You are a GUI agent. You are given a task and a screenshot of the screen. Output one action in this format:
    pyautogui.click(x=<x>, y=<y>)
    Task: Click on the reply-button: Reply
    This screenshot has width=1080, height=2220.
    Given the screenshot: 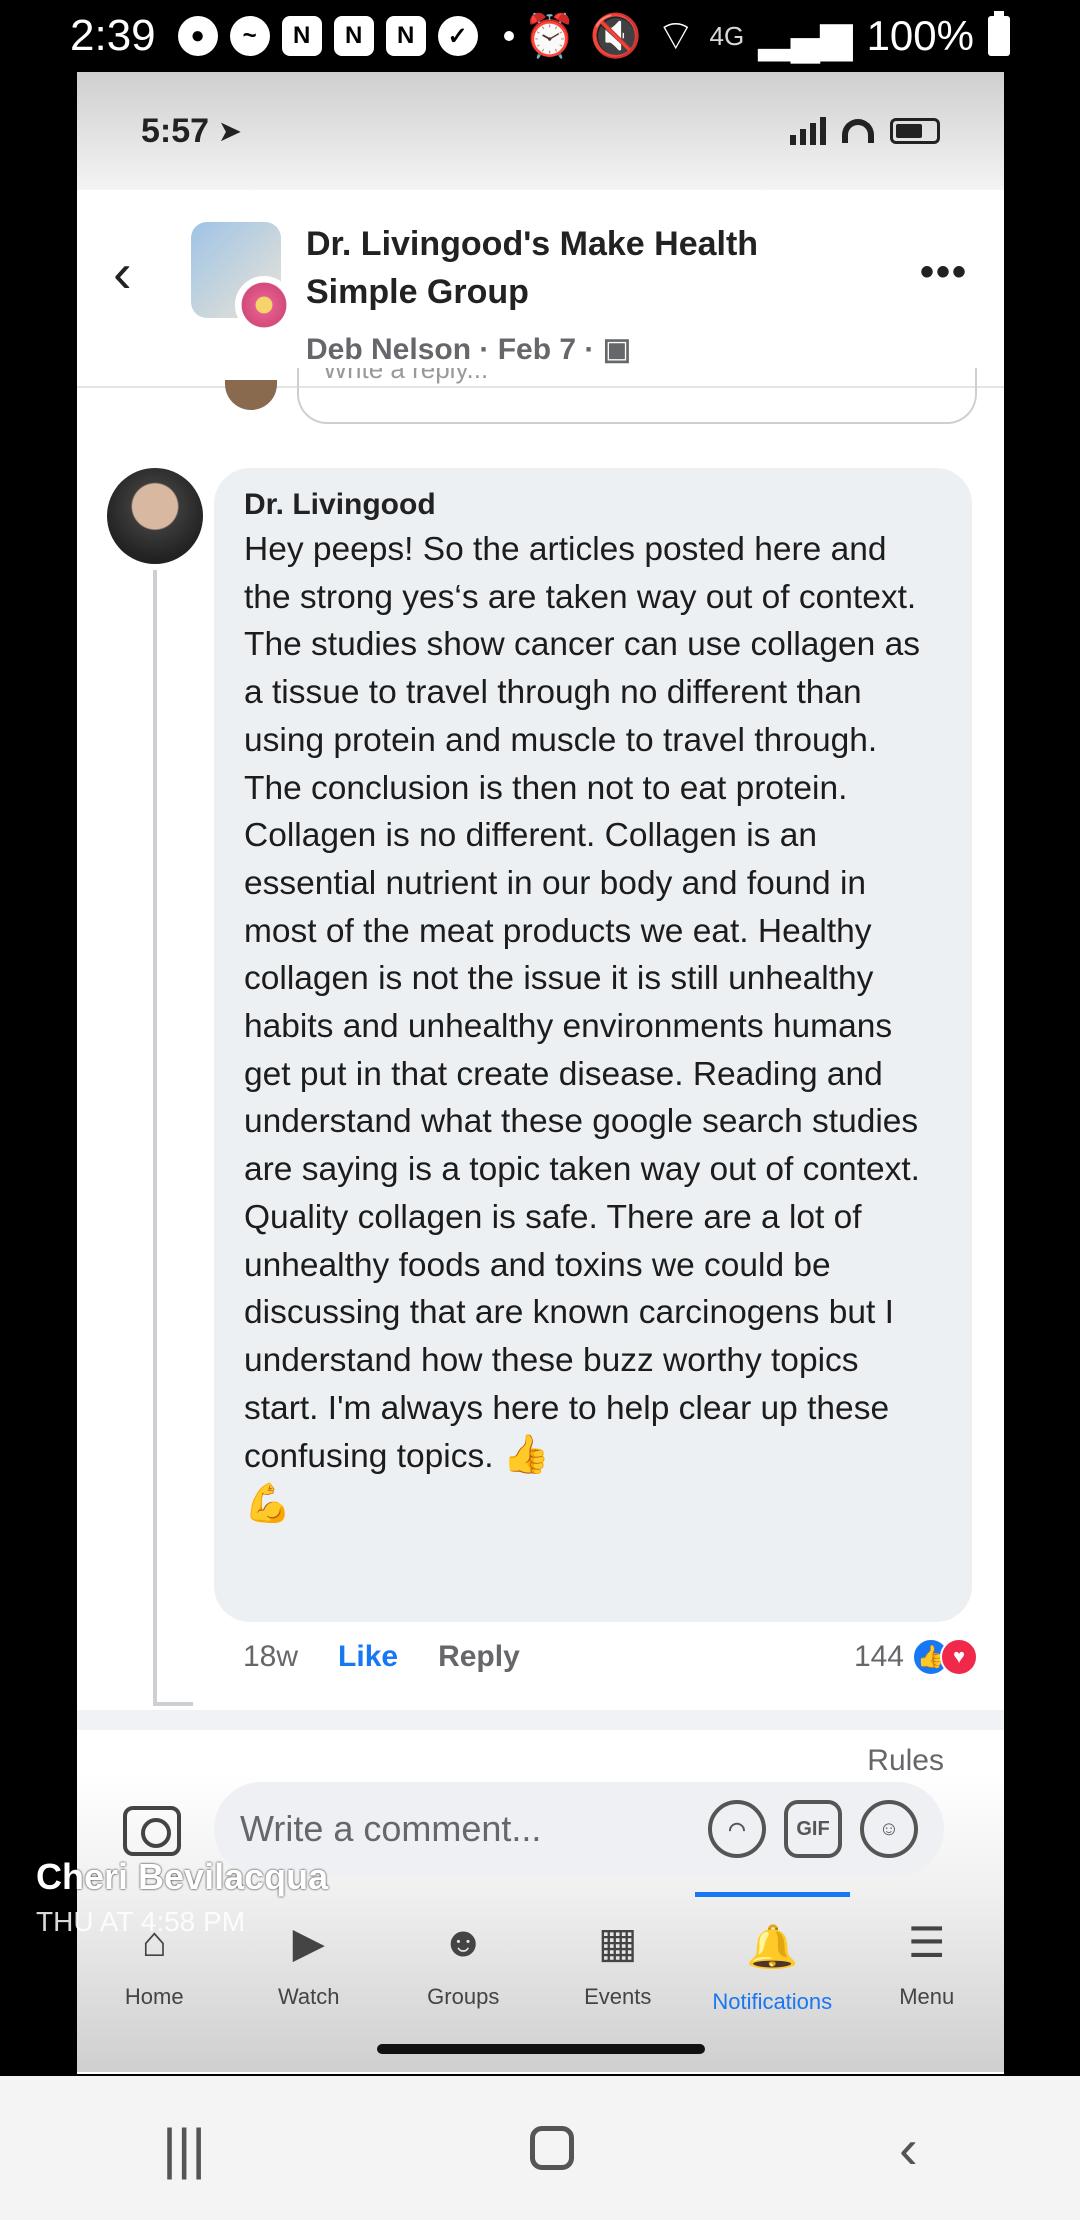 What is the action you would take?
    pyautogui.click(x=479, y=1657)
    